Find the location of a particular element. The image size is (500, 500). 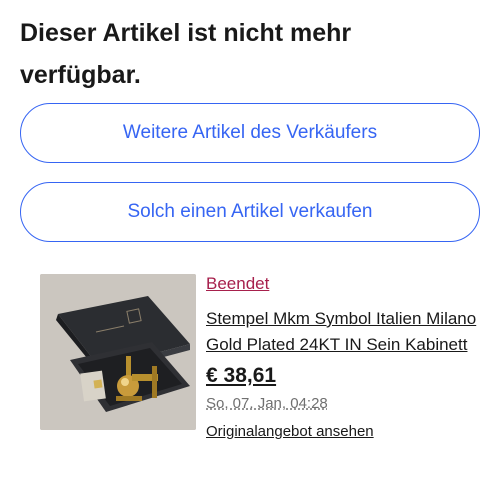

sell-similar-button: Solch einen Artikel verkaufen is located at coordinates (250, 212).